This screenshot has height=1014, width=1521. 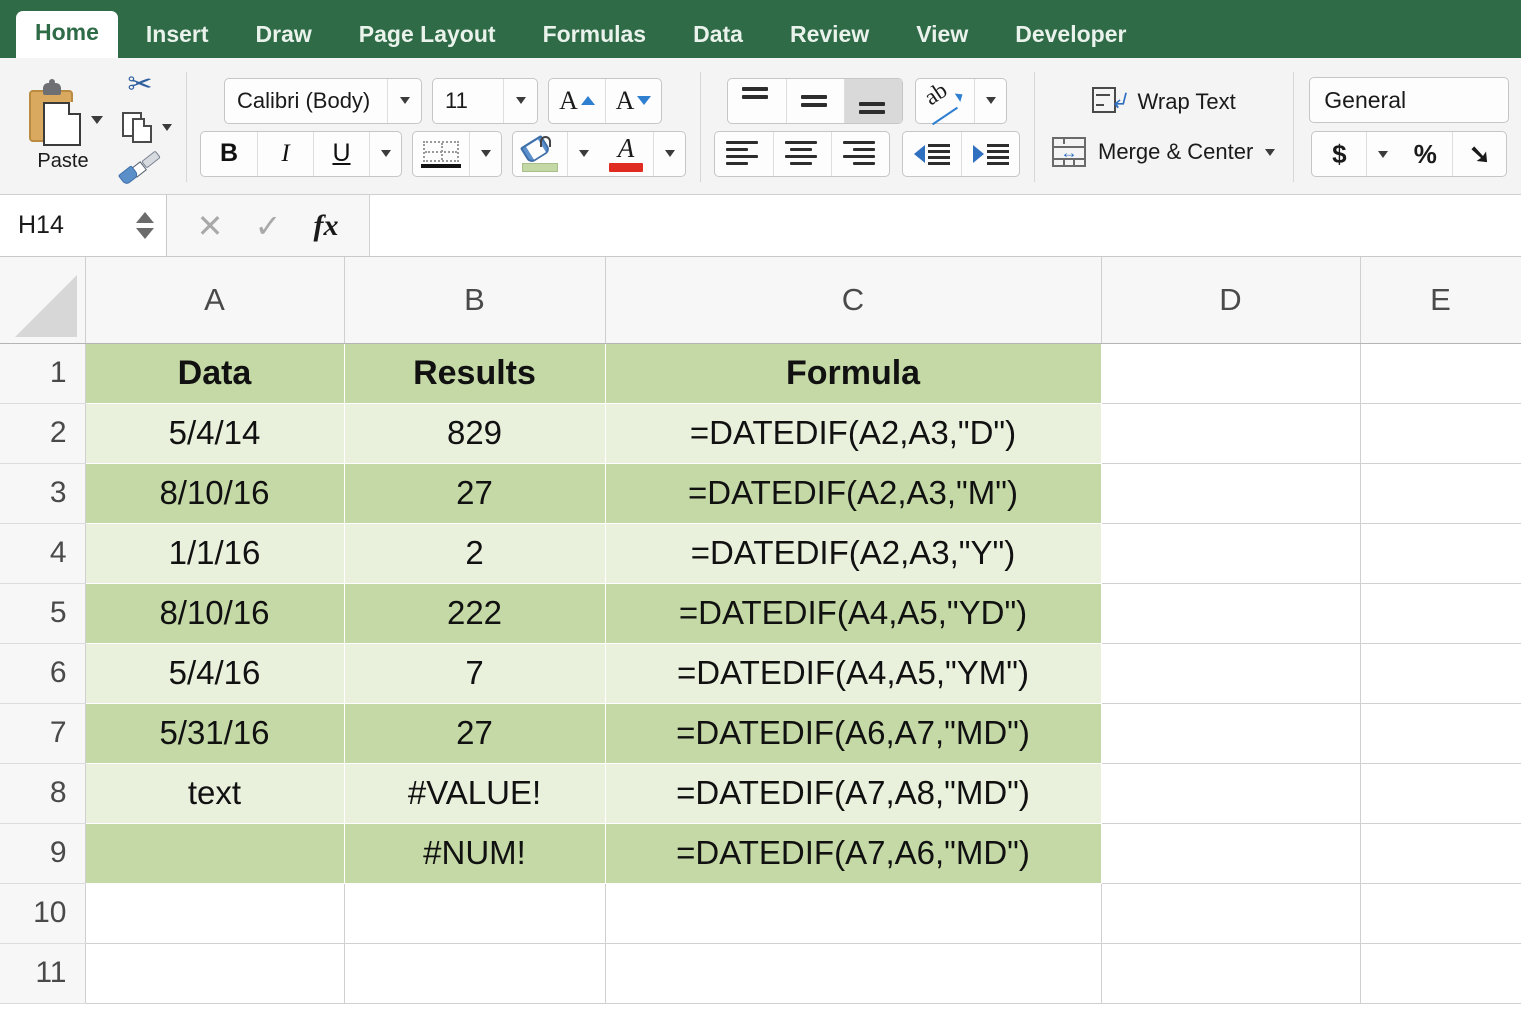 What do you see at coordinates (1440, 733) in the screenshot?
I see `cell-E7` at bounding box center [1440, 733].